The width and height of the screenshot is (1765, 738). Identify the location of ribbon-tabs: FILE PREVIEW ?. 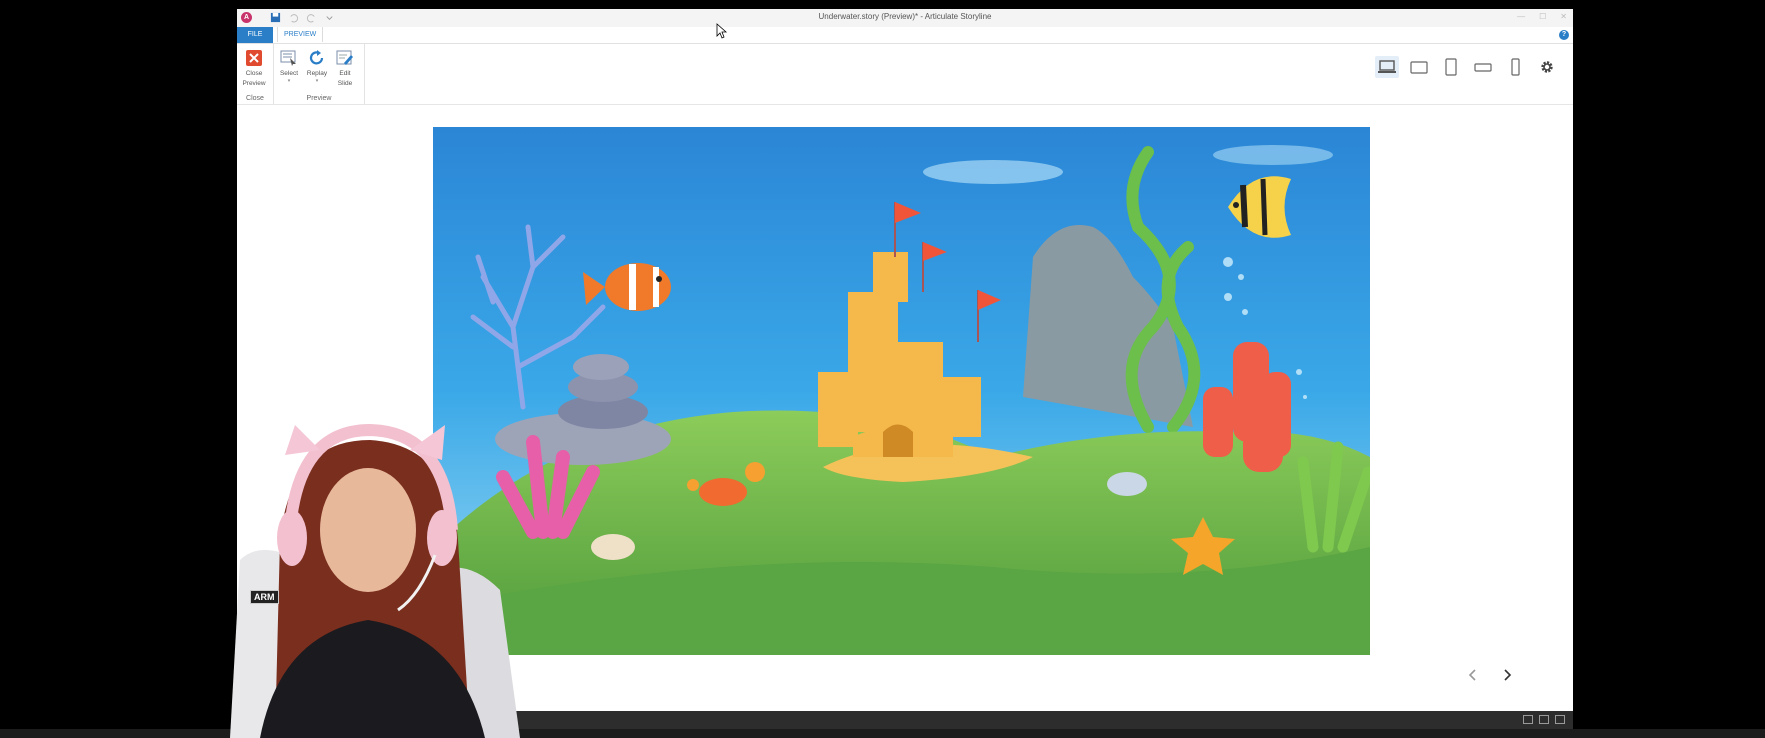
(905, 35).